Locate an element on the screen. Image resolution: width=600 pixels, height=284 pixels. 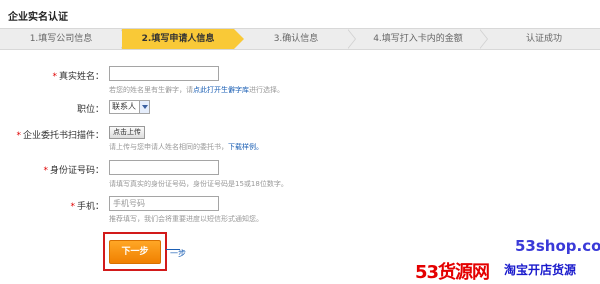
id-number-hint: 请填写真实的身份证号码，身份证号码是15或18位数字。 is located at coordinates (198, 184).